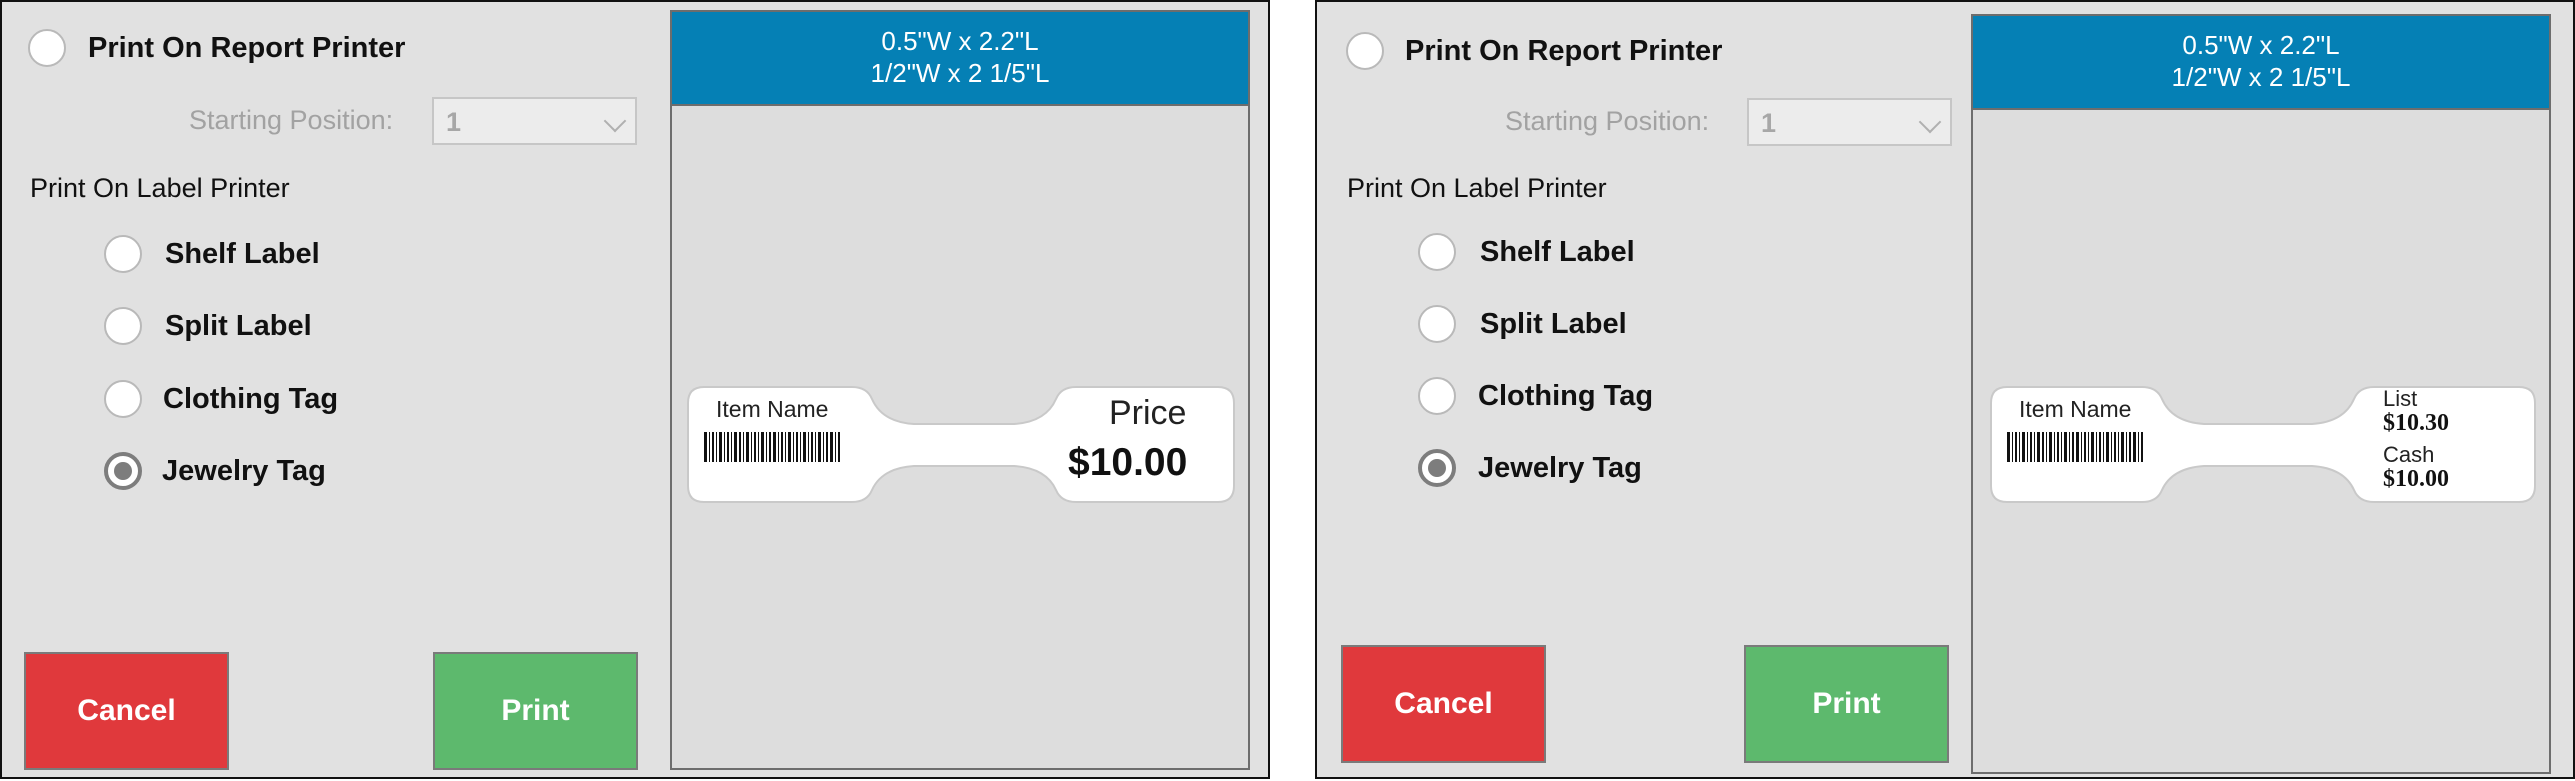 The image size is (2575, 781). What do you see at coordinates (1128, 462) in the screenshot?
I see `price-value-text: $10.00` at bounding box center [1128, 462].